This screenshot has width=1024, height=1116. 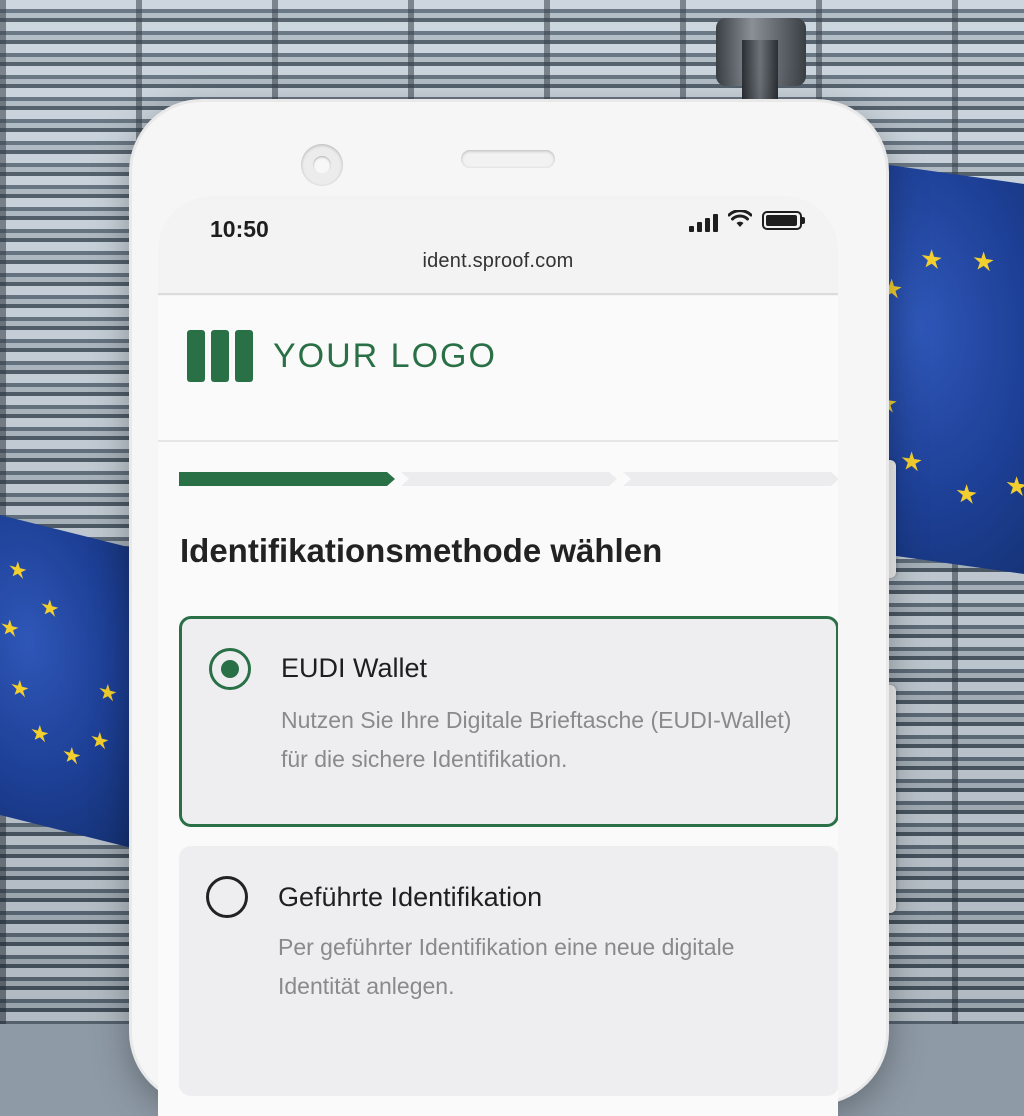 I want to click on status-icons, so click(x=747, y=220).